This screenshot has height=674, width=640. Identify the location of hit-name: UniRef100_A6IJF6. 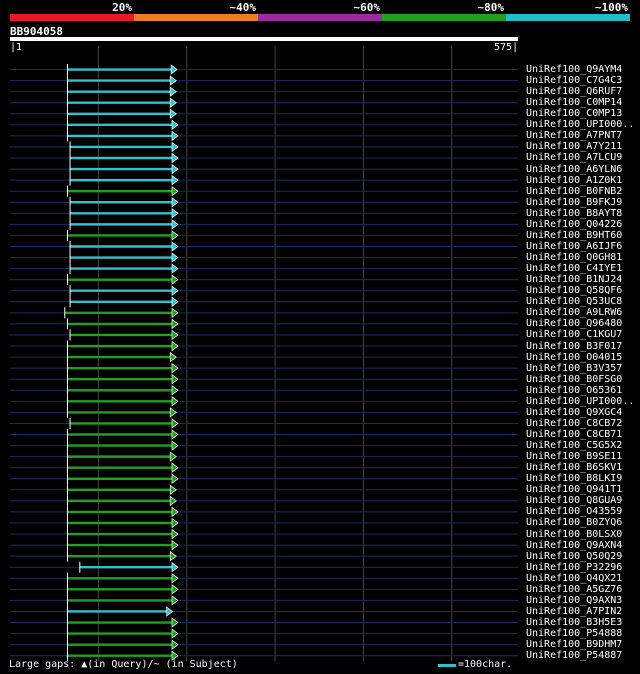
(574, 246).